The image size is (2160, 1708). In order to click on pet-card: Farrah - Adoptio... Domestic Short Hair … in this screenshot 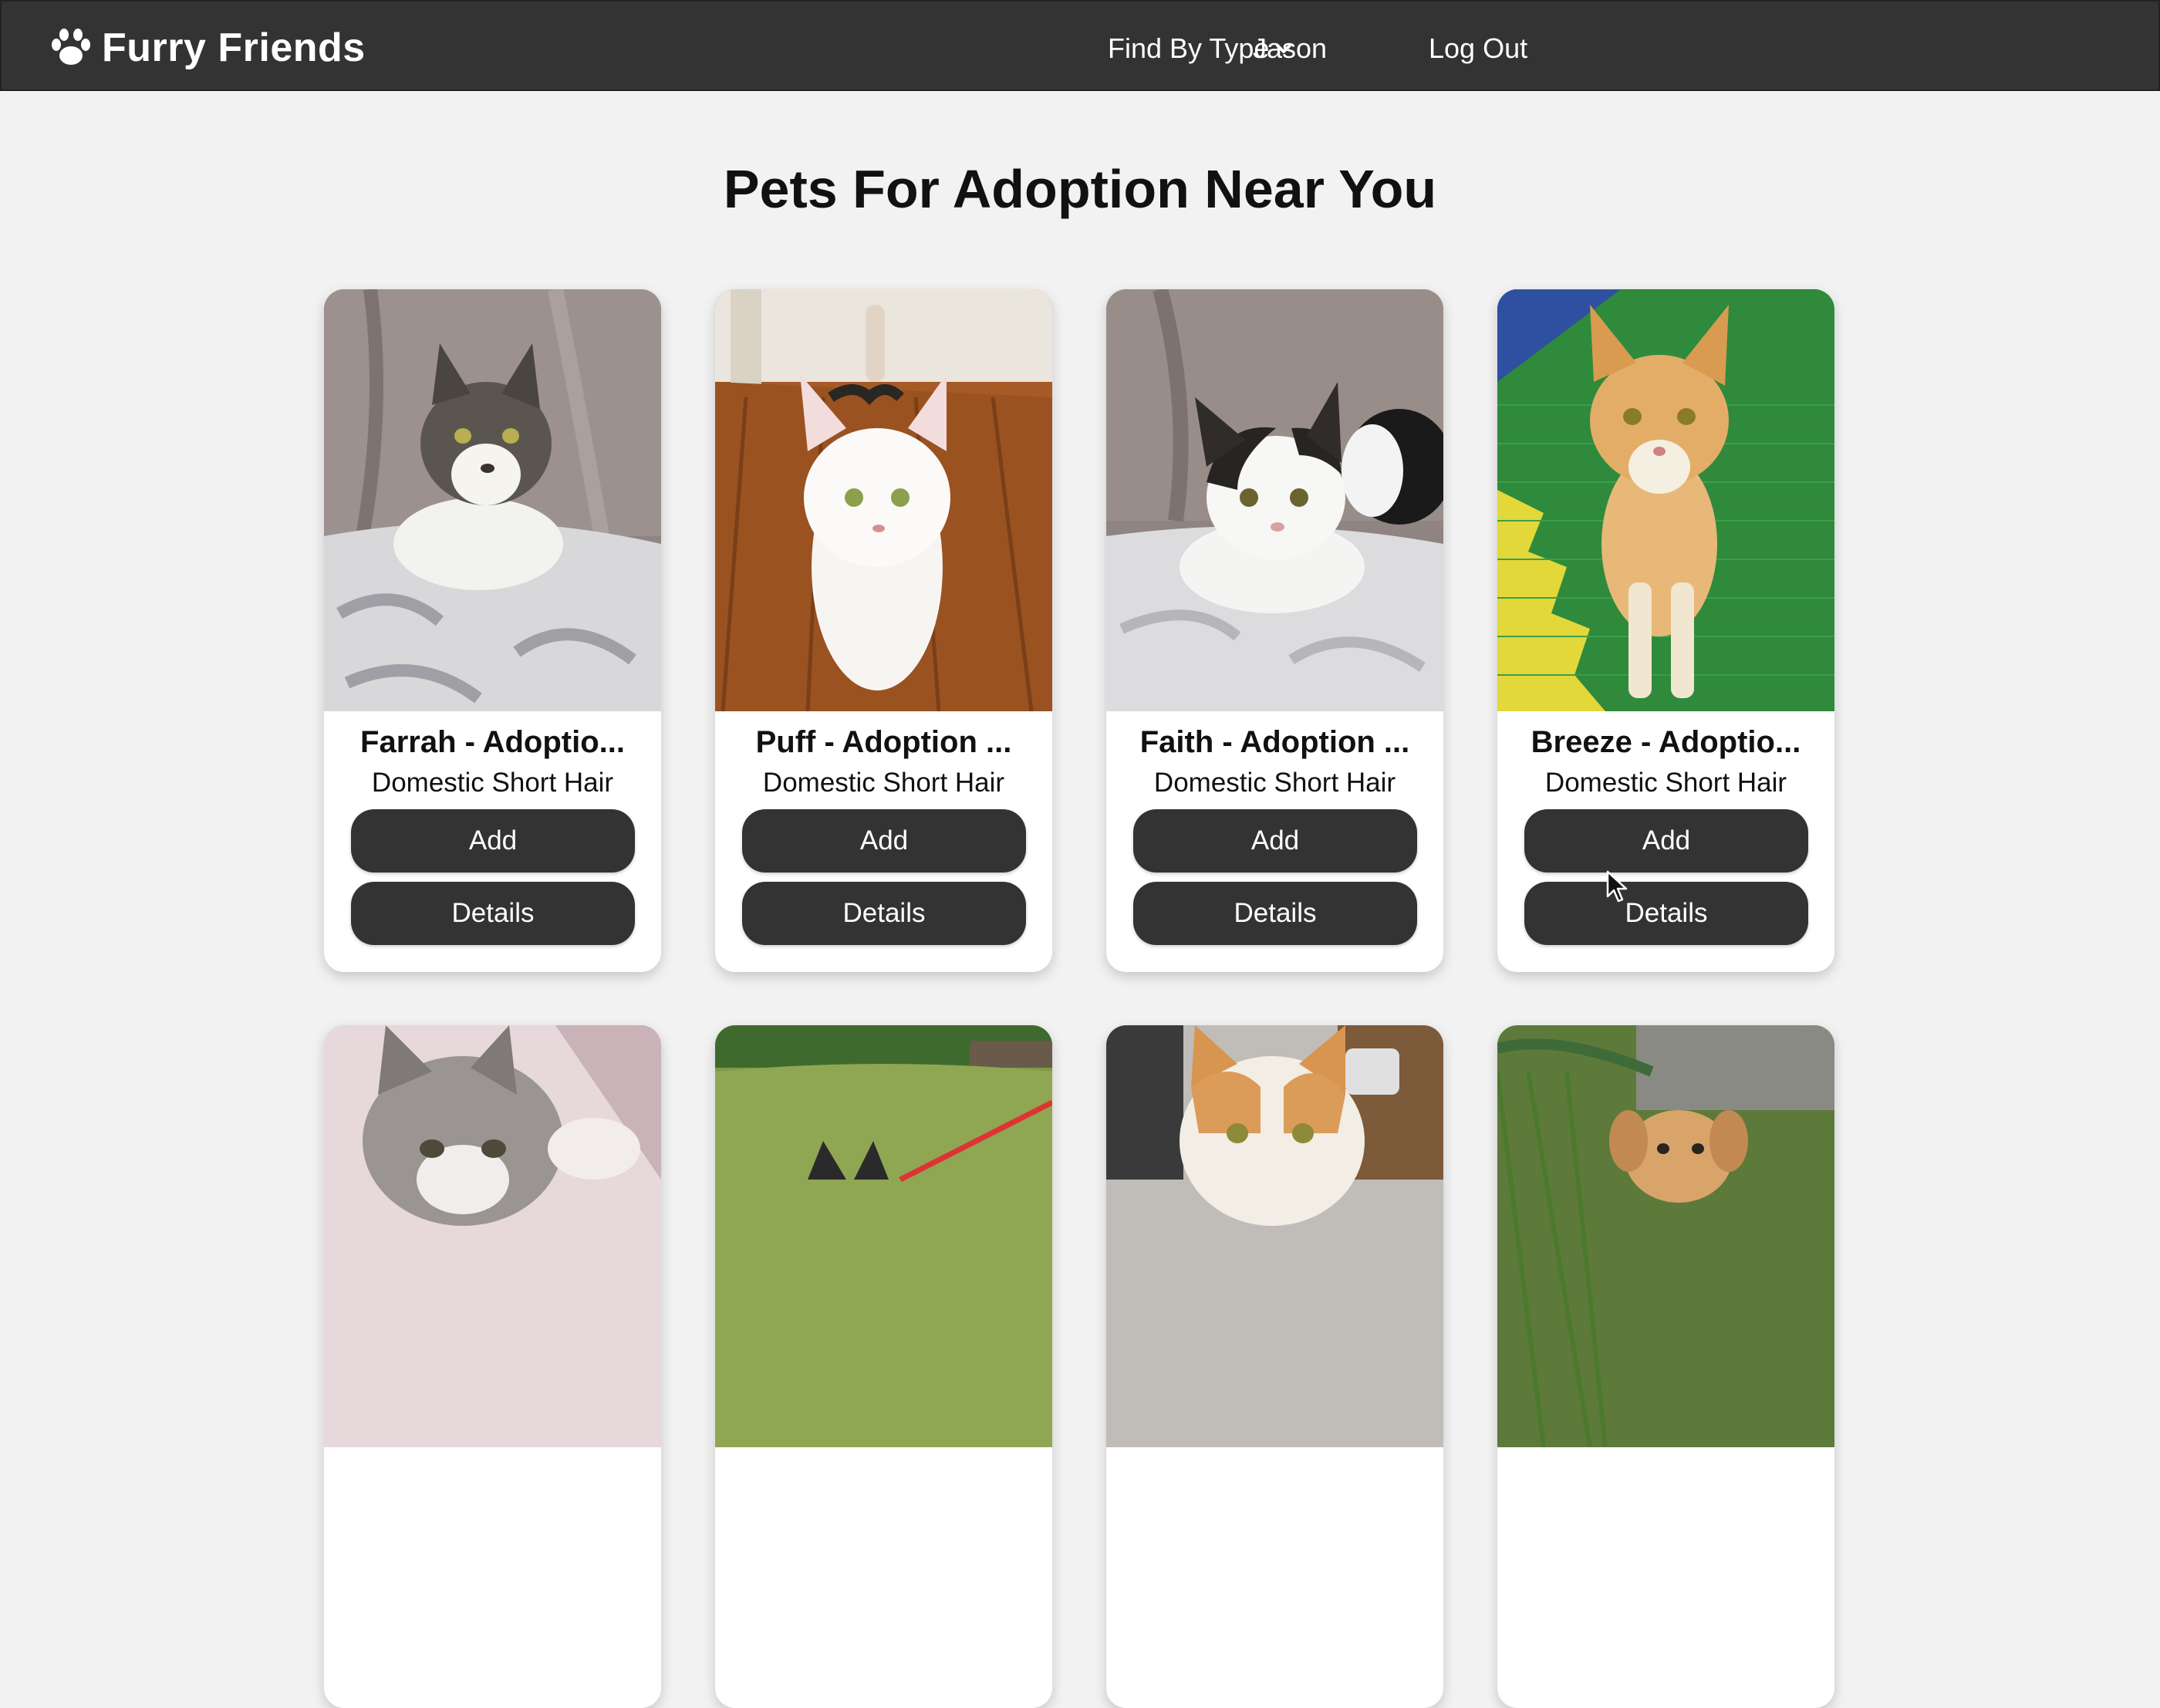, I will do `click(492, 630)`.